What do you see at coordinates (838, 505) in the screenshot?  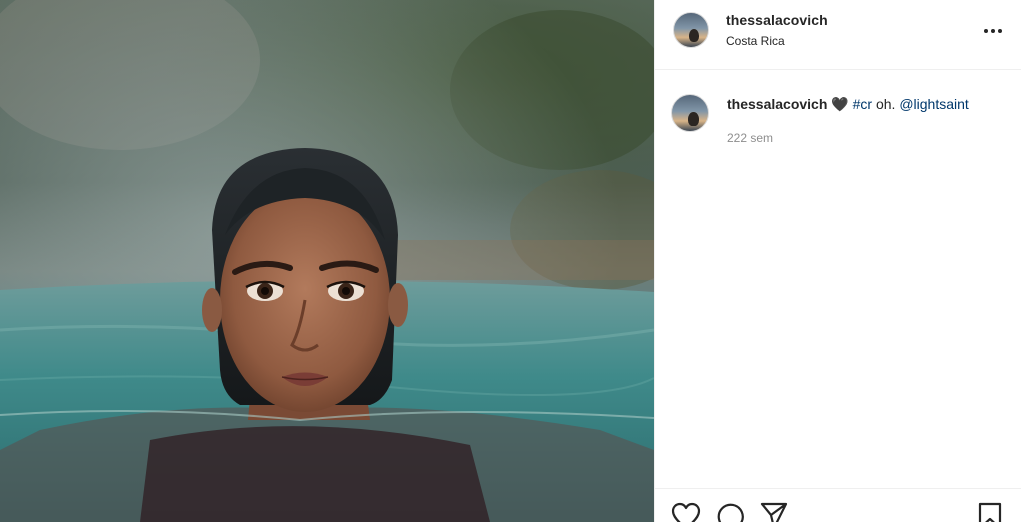 I see `action-bar` at bounding box center [838, 505].